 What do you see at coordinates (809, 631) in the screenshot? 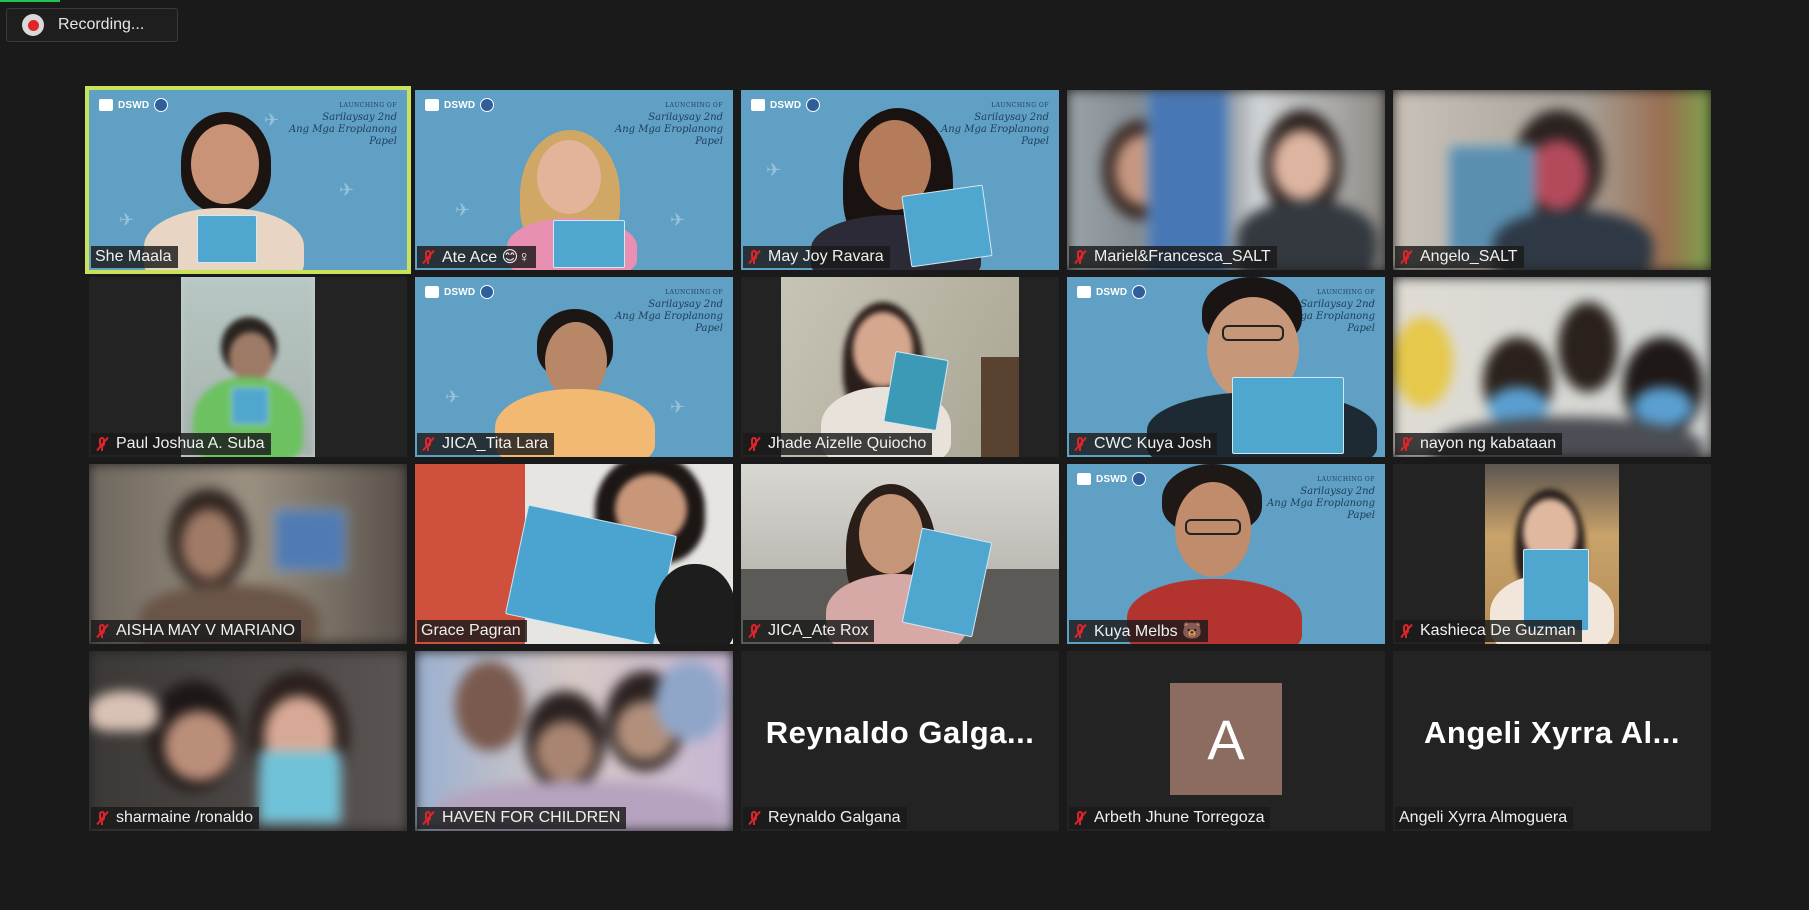
I see `participant-name: JICA_Ate Rox` at bounding box center [809, 631].